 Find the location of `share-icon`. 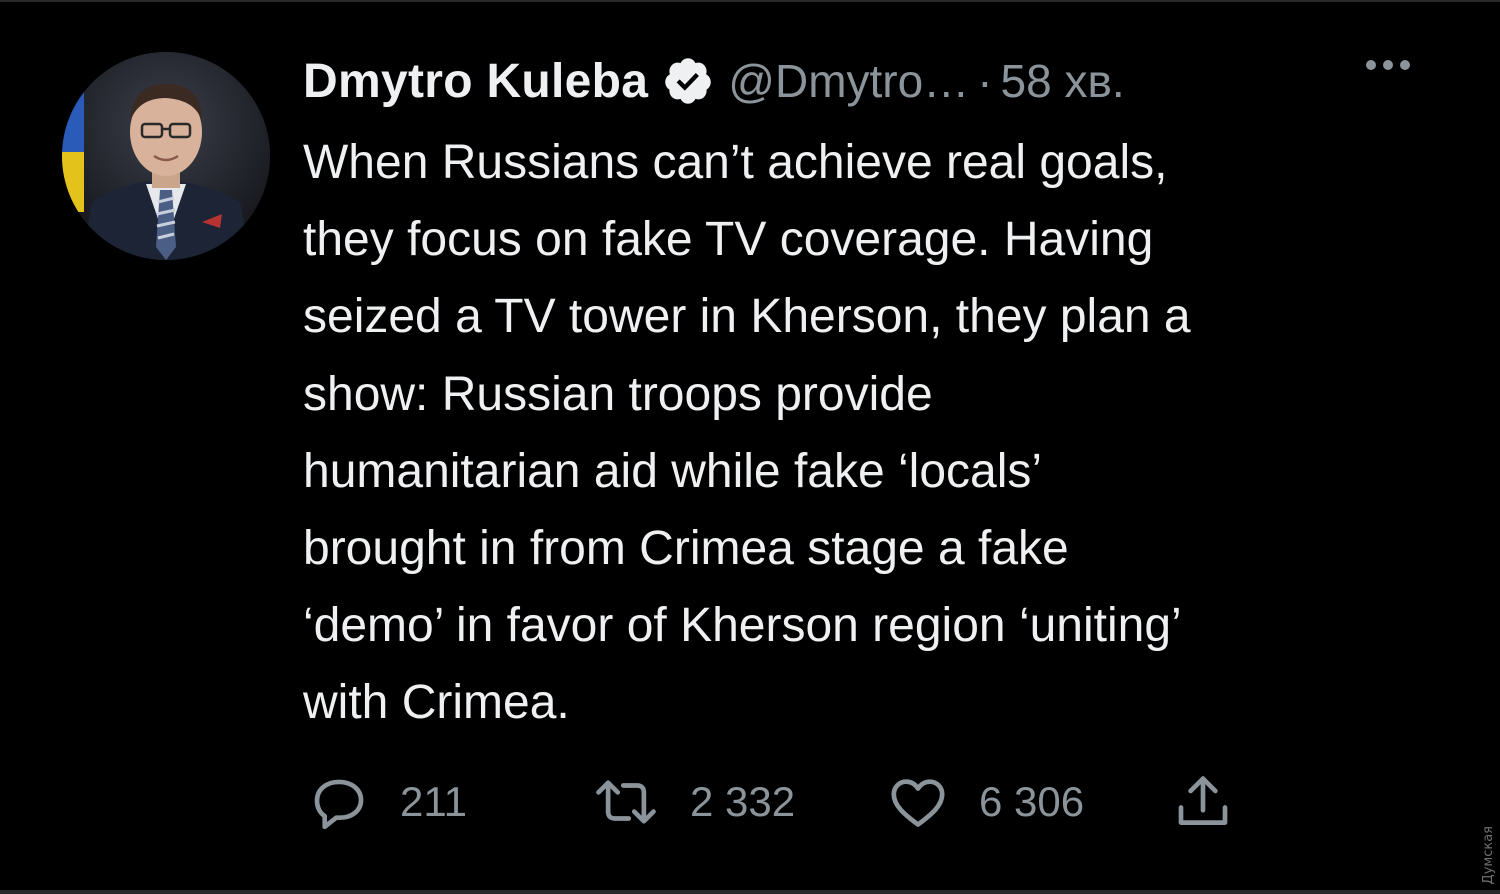

share-icon is located at coordinates (1203, 800).